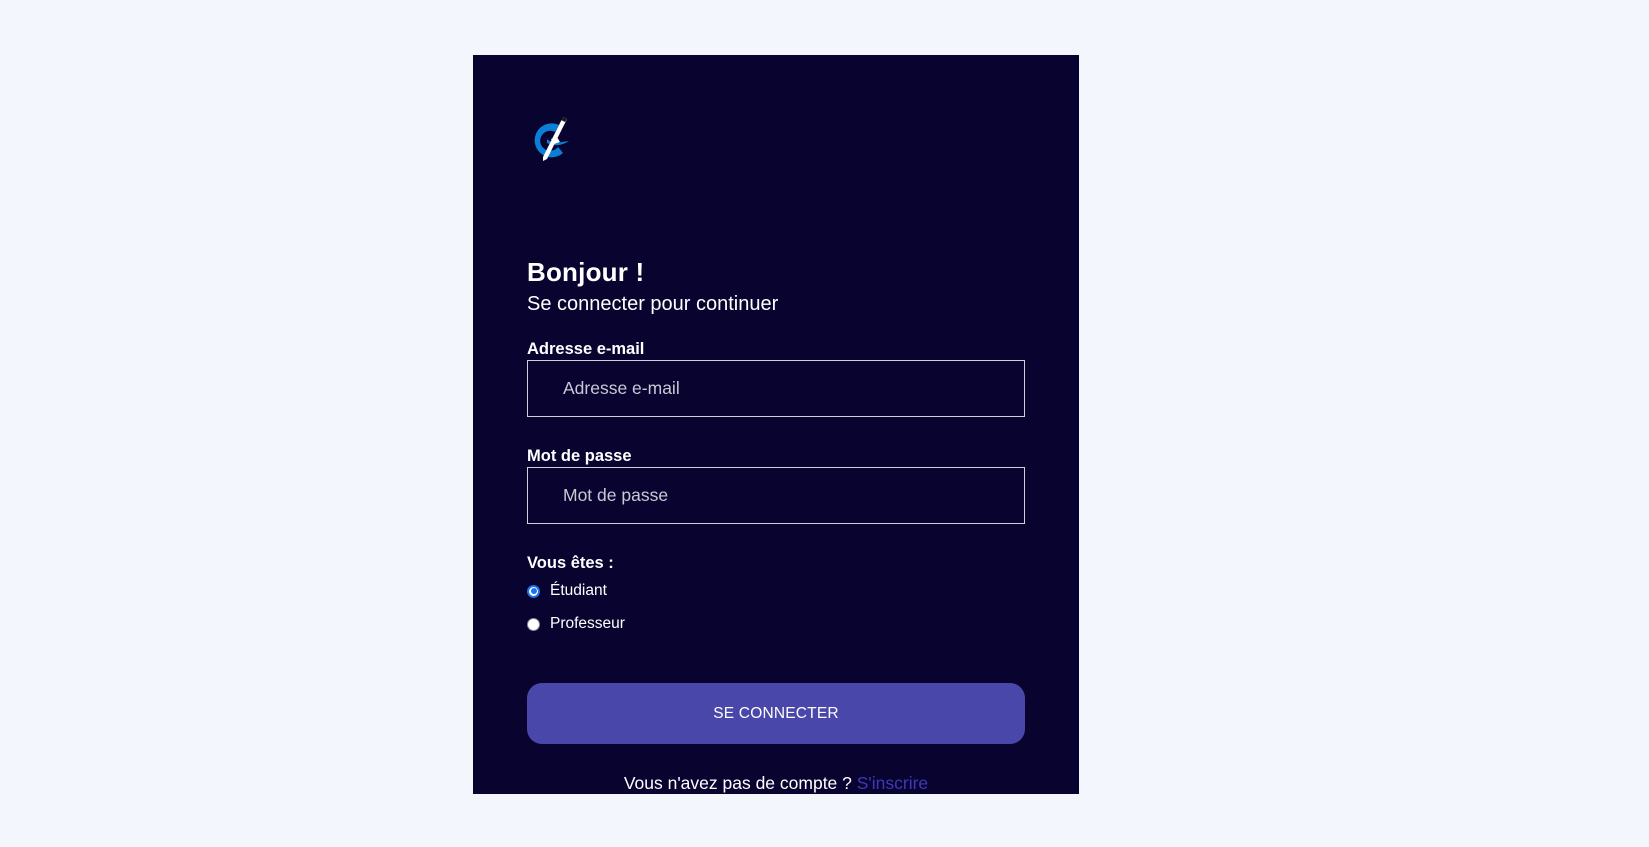  What do you see at coordinates (570, 563) in the screenshot?
I see `role-label: Vous êtes :` at bounding box center [570, 563].